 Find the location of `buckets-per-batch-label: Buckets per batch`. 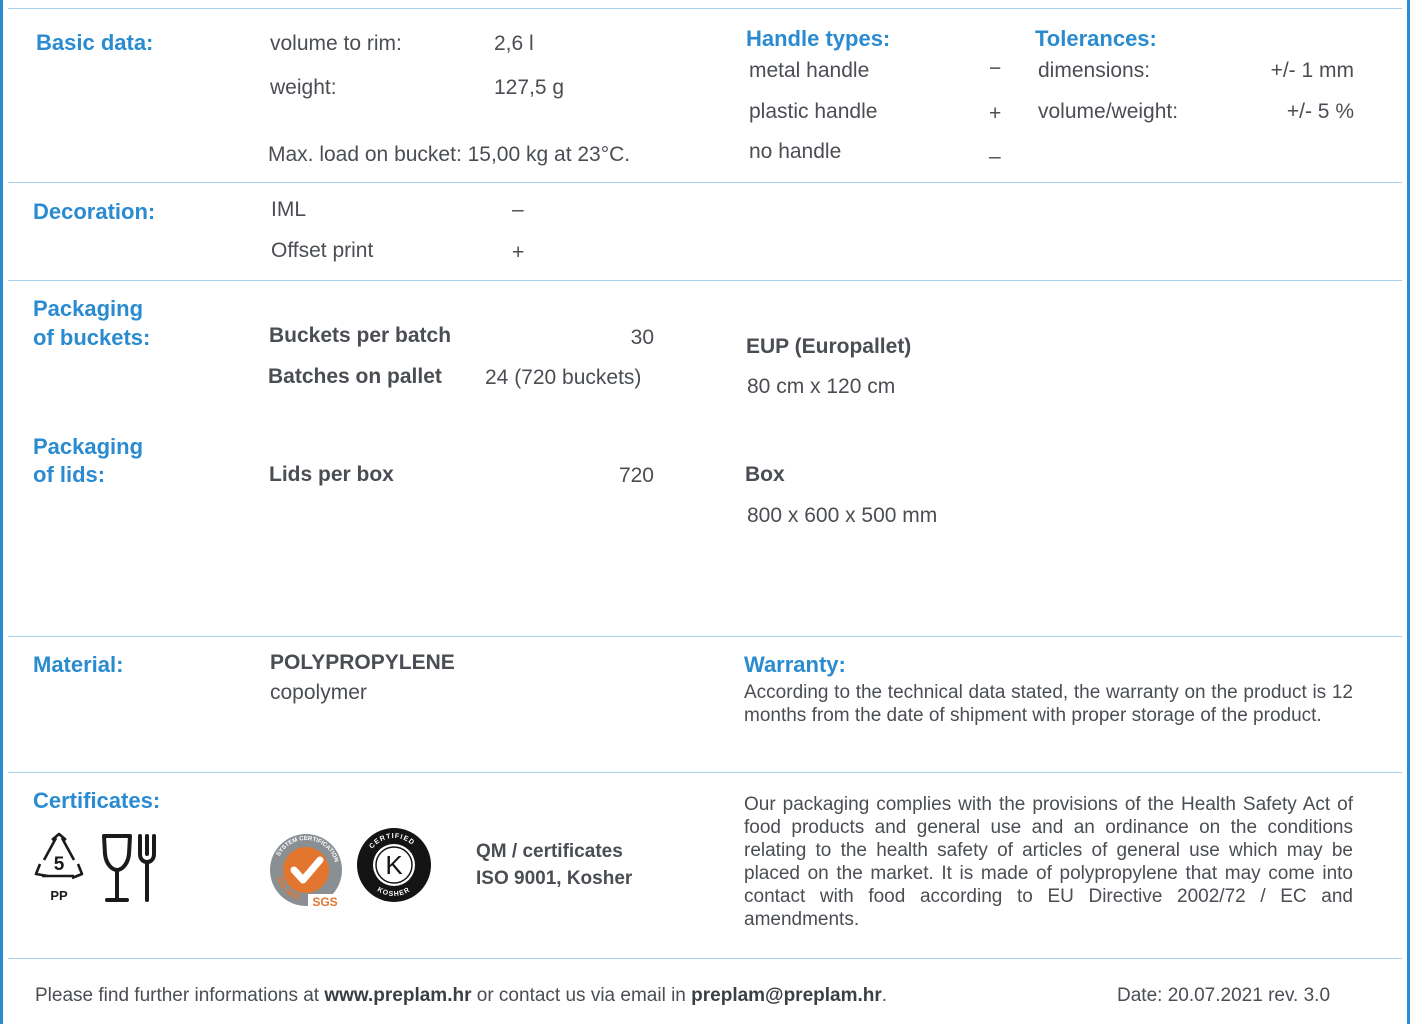

buckets-per-batch-label: Buckets per batch is located at coordinates (360, 335).